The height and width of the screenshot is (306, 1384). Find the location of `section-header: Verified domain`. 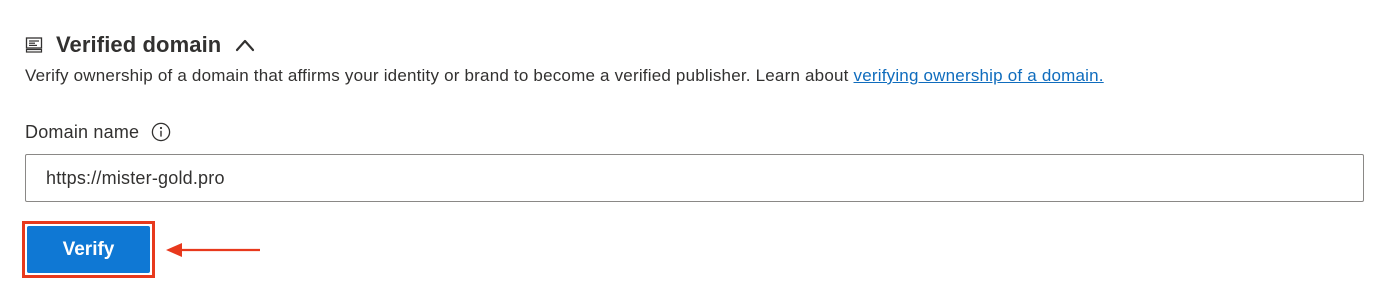

section-header: Verified domain is located at coordinates (140, 45).